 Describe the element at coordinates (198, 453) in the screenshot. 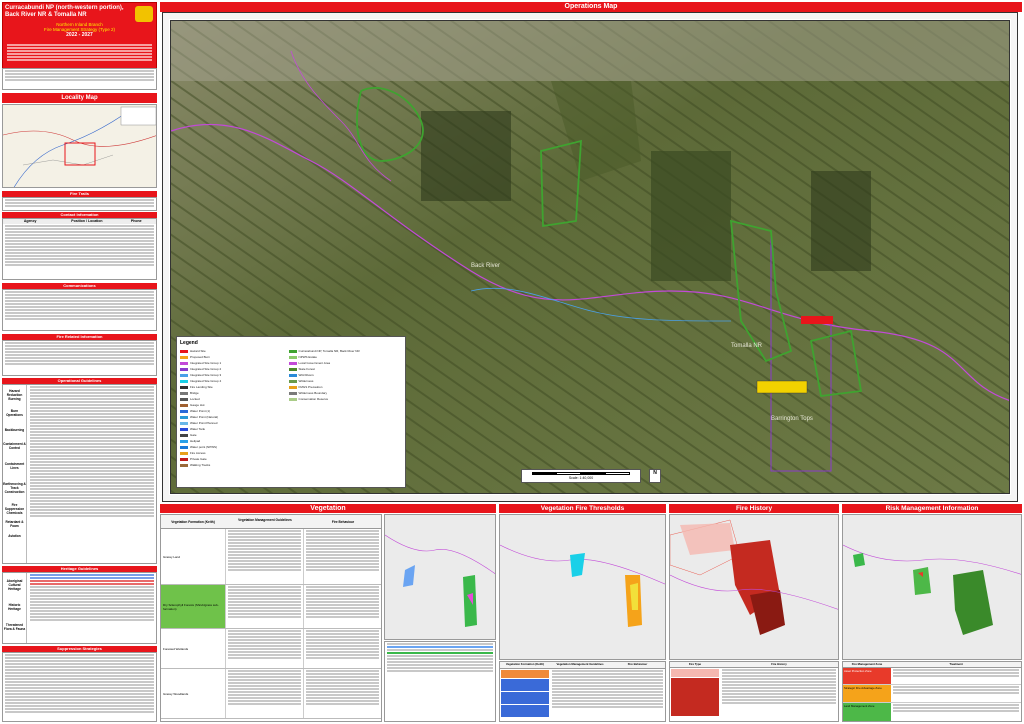

I see `legend-label: Fire Access` at that location.